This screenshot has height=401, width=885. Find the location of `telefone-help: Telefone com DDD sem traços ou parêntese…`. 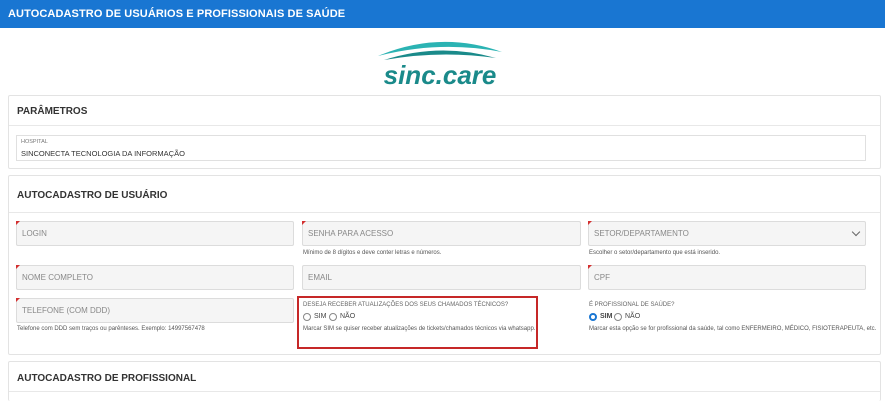

telefone-help: Telefone com DDD sem traços ou parêntese… is located at coordinates (111, 329).